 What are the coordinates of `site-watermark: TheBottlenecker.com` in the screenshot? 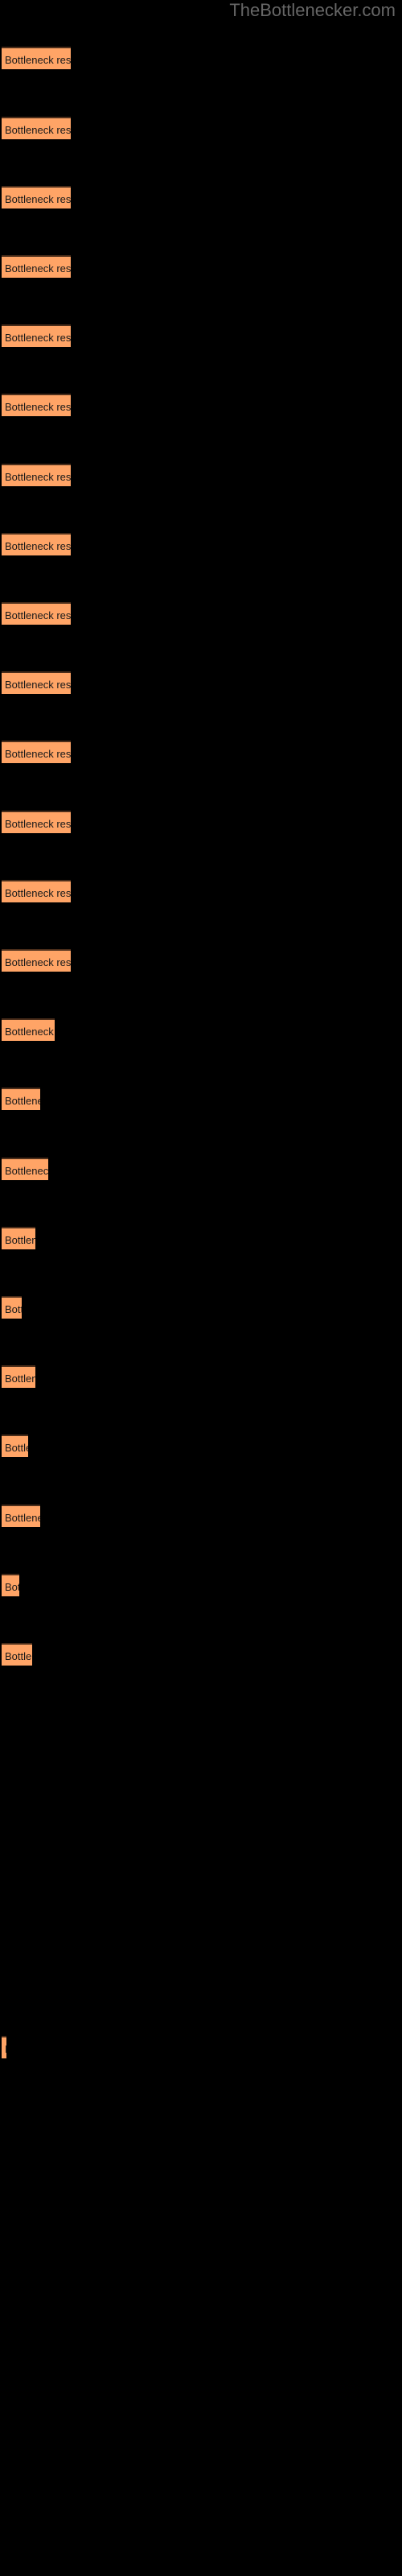 It's located at (312, 10).